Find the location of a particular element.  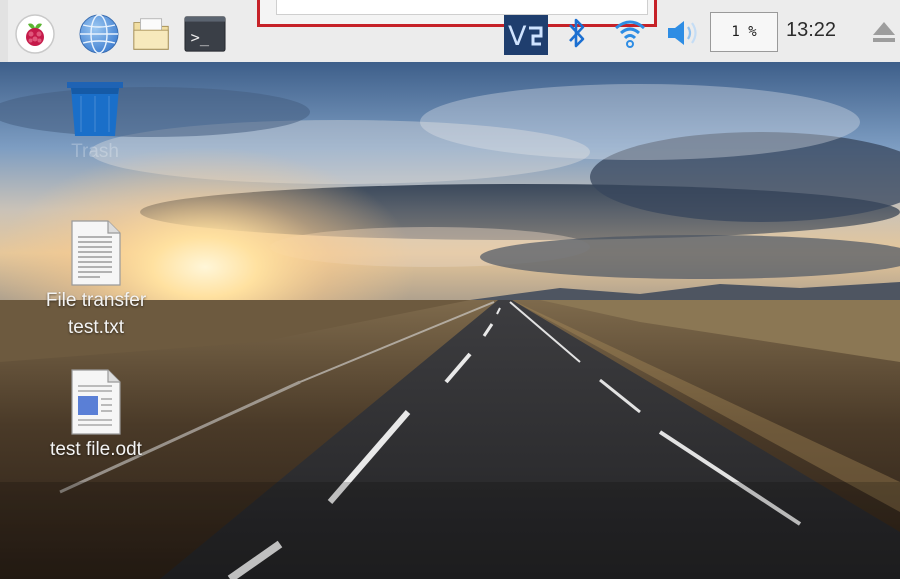

desktop-item-trash: Trash is located at coordinates (95, 120).